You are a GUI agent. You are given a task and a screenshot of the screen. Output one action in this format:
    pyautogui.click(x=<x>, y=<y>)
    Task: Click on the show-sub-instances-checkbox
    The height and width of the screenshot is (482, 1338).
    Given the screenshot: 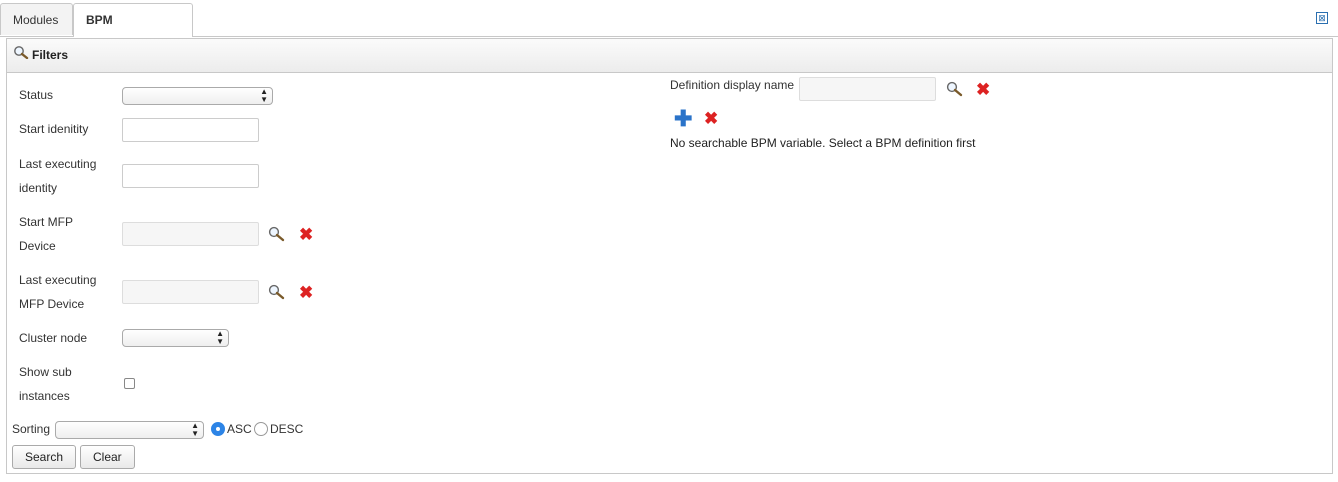 What is the action you would take?
    pyautogui.click(x=129, y=383)
    